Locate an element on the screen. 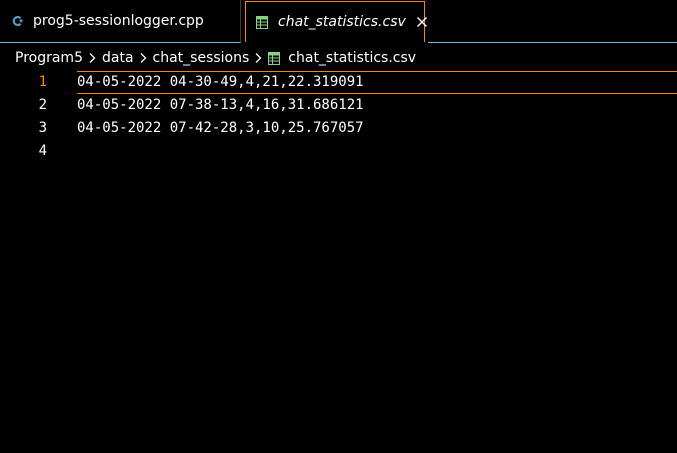  breadcrumb-item-chat-statistics: chat_statistics.csv is located at coordinates (352, 58).